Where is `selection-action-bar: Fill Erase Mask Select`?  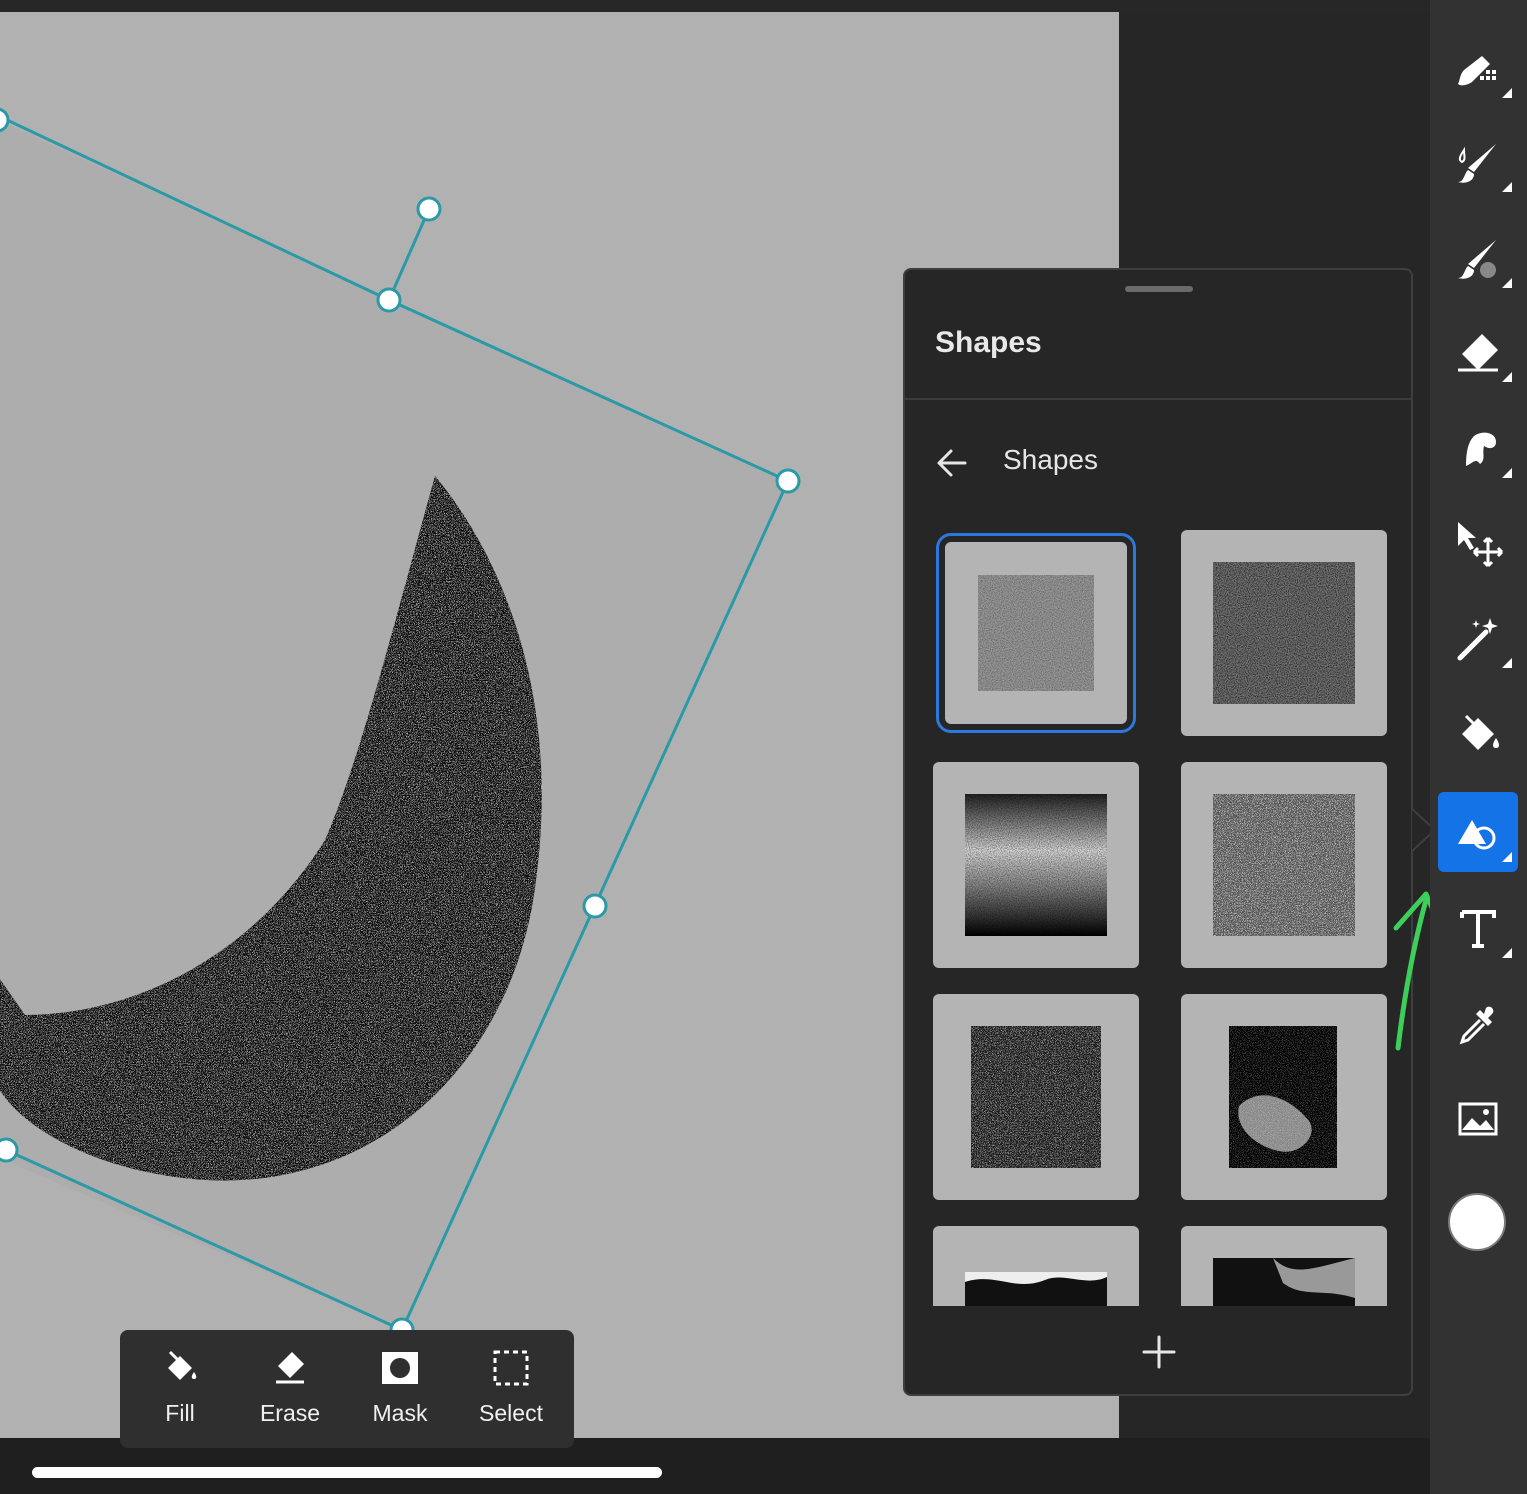
selection-action-bar: Fill Erase Mask Select is located at coordinates (347, 1389).